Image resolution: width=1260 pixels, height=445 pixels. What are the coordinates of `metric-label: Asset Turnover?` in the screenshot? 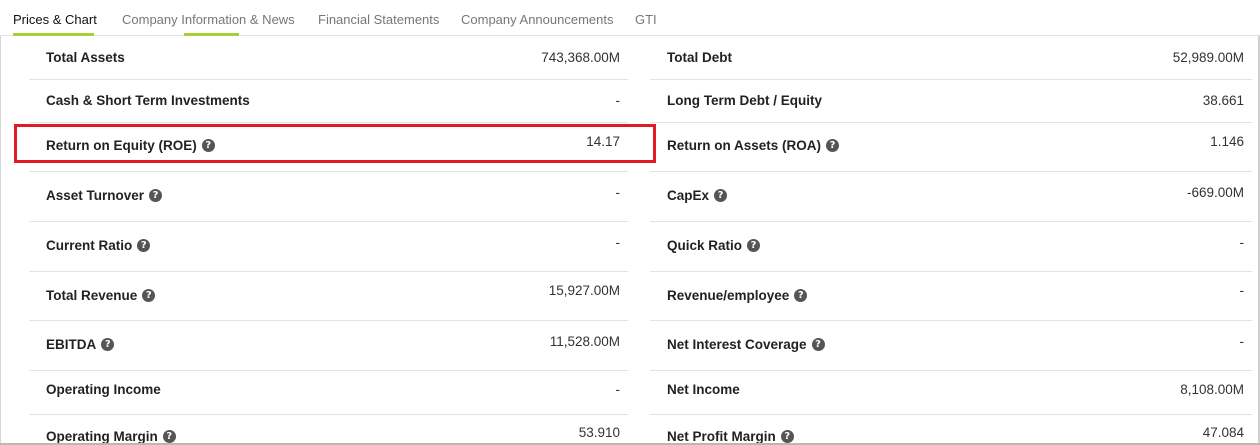 It's located at (104, 195).